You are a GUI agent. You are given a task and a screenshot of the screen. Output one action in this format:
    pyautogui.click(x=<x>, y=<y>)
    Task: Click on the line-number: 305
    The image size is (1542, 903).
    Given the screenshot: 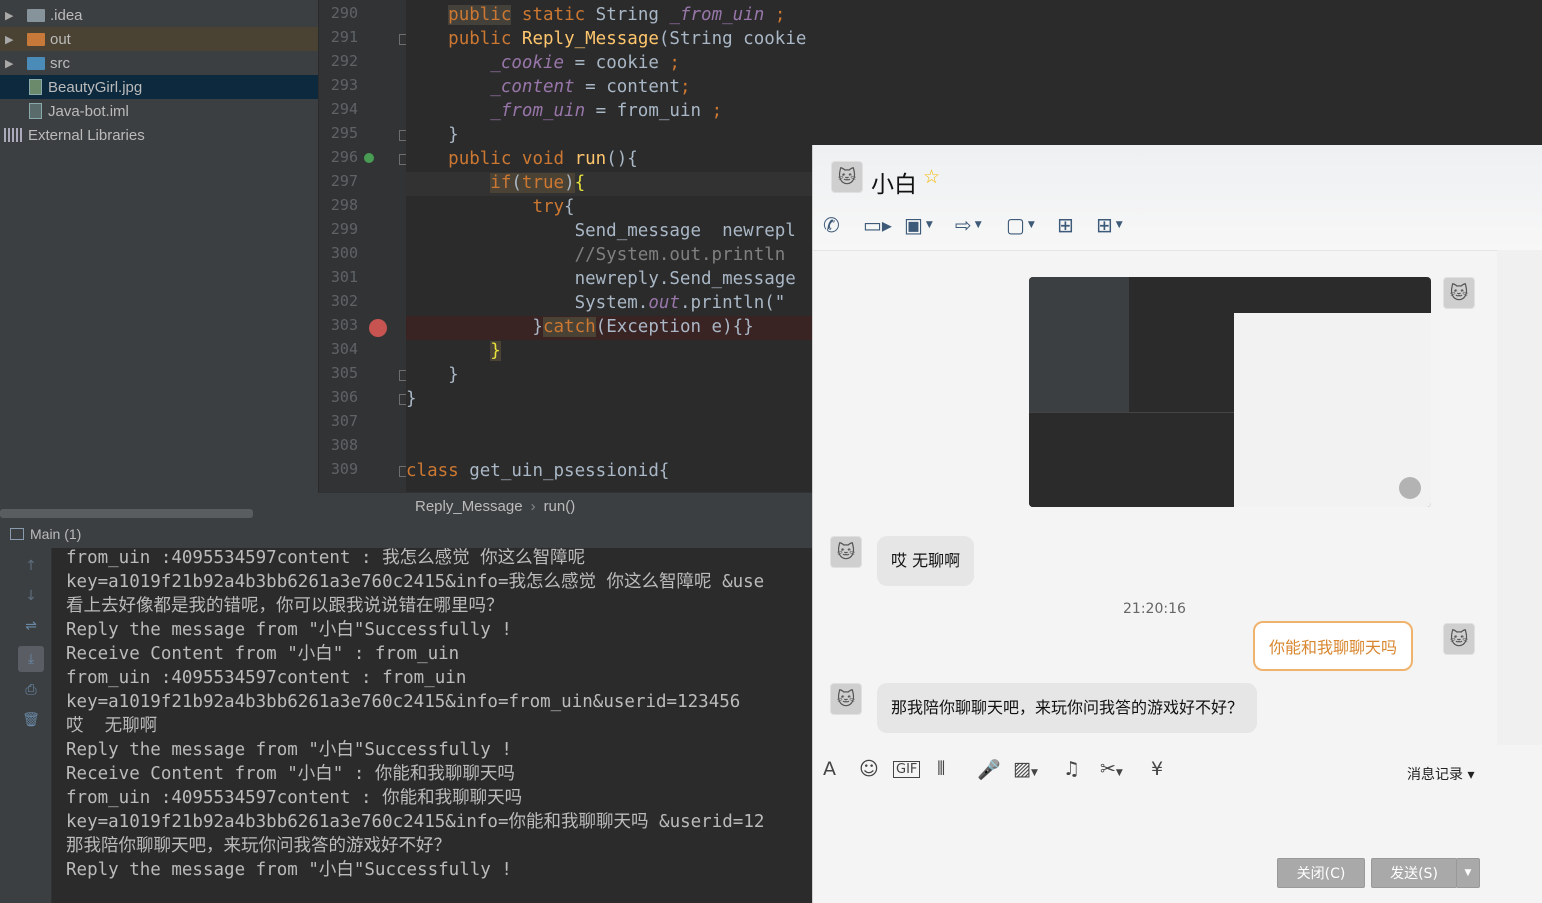 What is the action you would take?
    pyautogui.click(x=344, y=373)
    